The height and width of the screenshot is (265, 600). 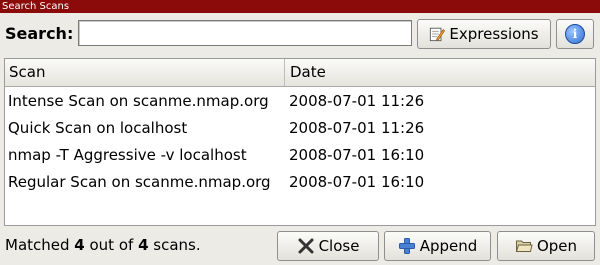 I want to click on column-header-date: Date, so click(x=440, y=72).